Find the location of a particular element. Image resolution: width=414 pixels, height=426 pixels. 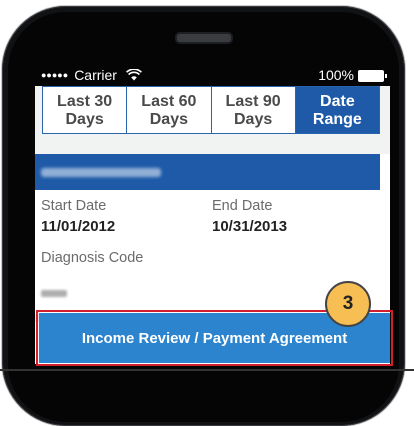

tab-label-line1: Last 60 is located at coordinates (169, 101).